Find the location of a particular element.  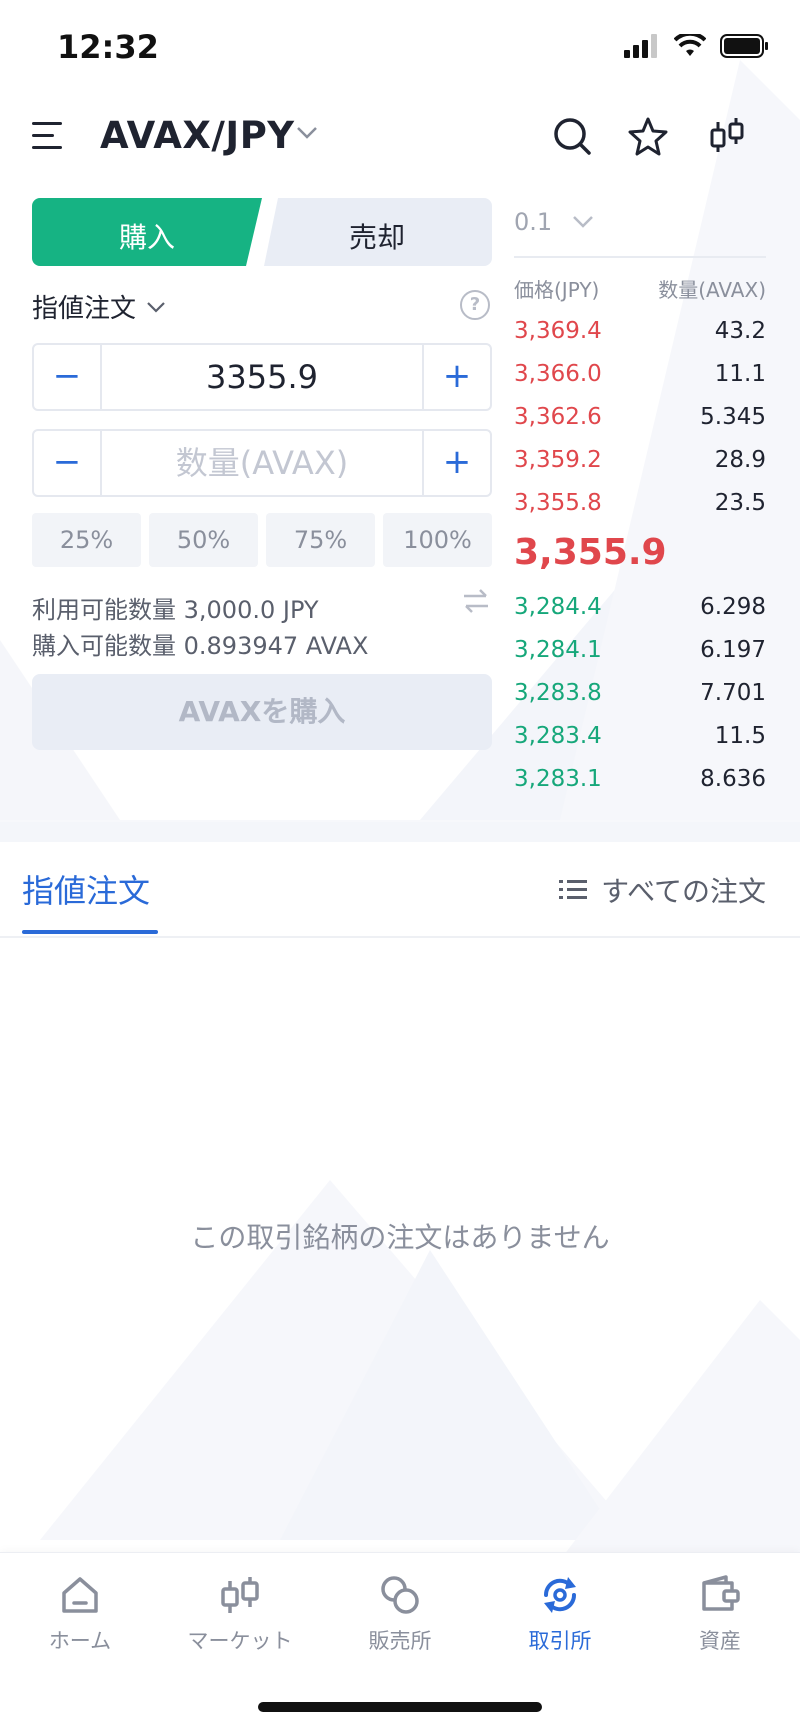

quantity-input: 数量(AVAX) is located at coordinates (262, 463).